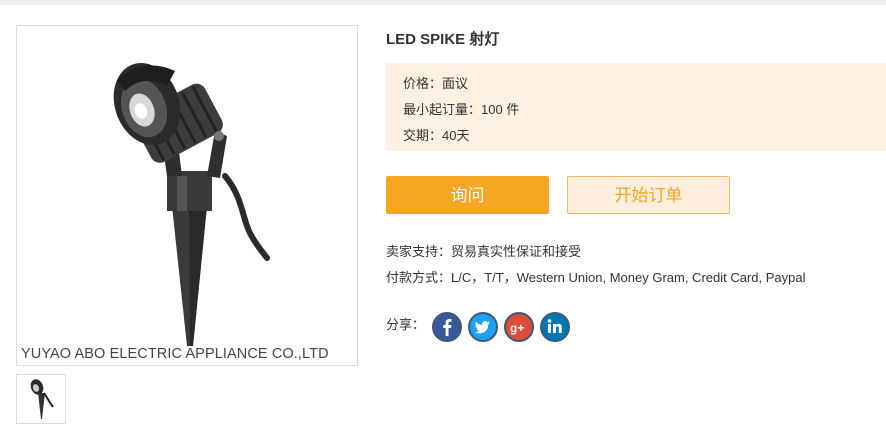  I want to click on price-row: 价格：面议, so click(435, 82).